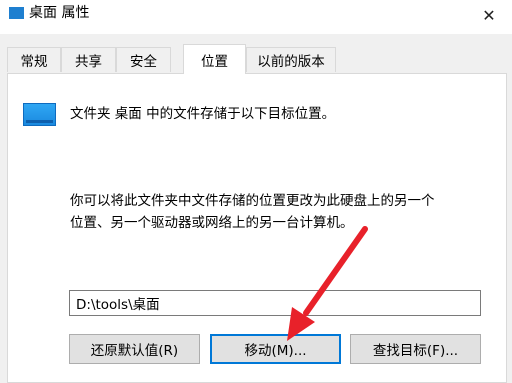  I want to click on description-line-1: 你可以将此文件夹中文件存储的位置更改为此硬盘上的另一个, so click(252, 201).